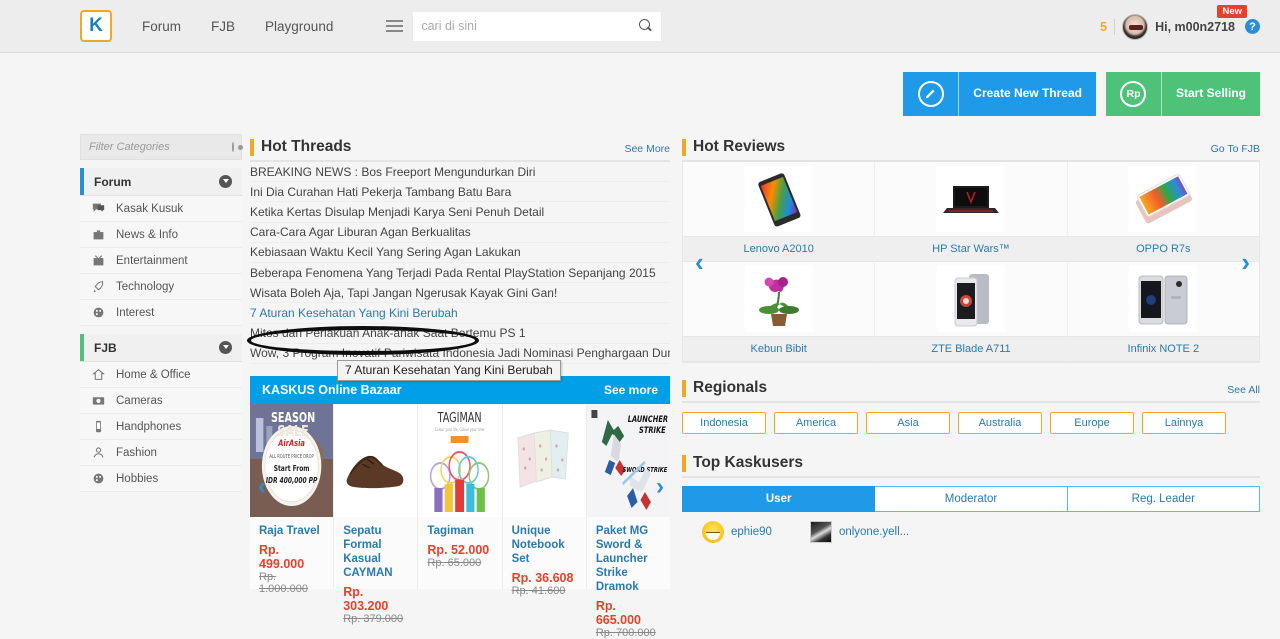 Image resolution: width=1280 pixels, height=639 pixels. Describe the element at coordinates (684, 463) in the screenshot. I see `accent-bar` at that location.